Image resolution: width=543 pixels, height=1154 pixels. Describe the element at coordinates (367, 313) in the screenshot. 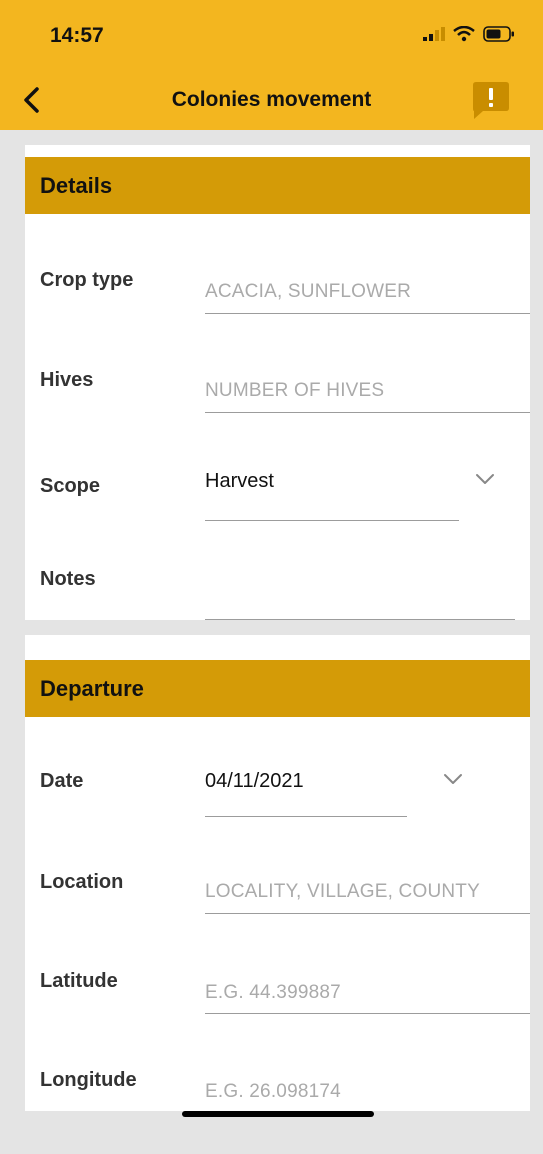

I see `crop-type-underline` at that location.